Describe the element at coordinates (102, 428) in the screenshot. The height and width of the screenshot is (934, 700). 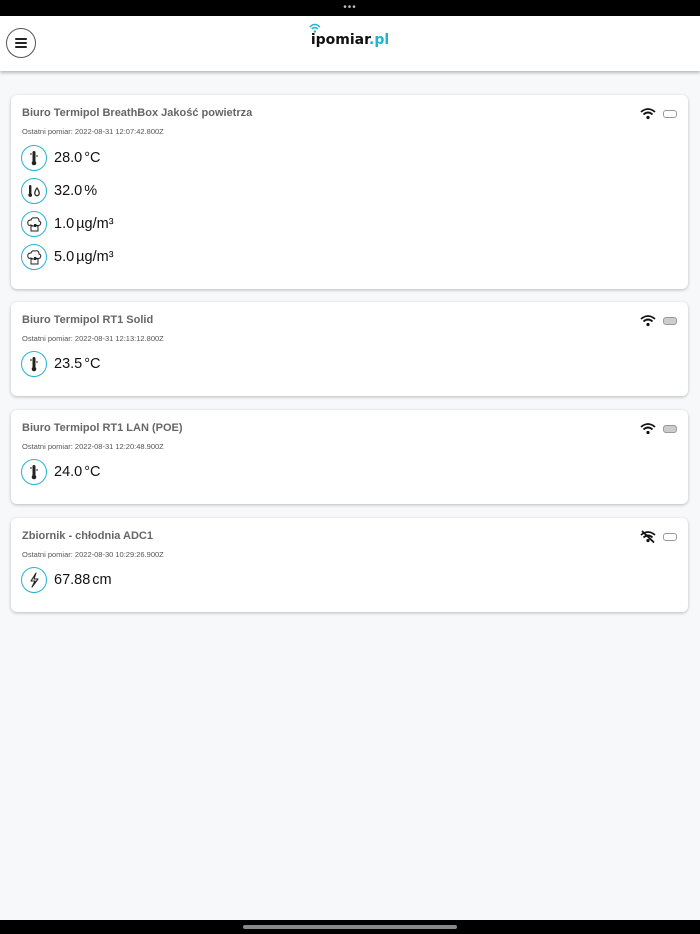
I see `device-name: Biuro Termipol RT1 LAN (POE)` at that location.